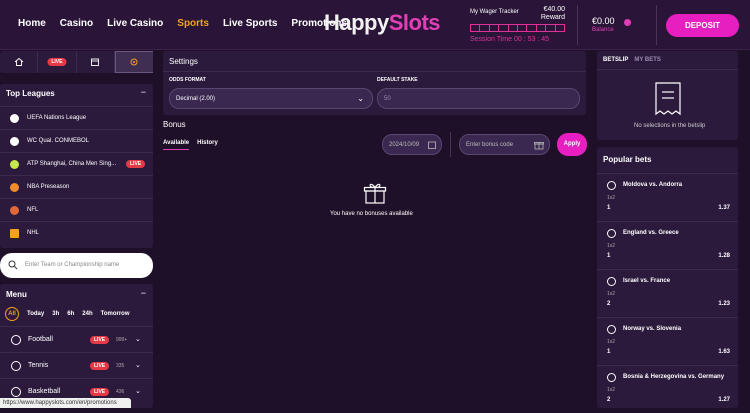 The height and width of the screenshot is (413, 750). What do you see at coordinates (387, 99) in the screenshot?
I see `default-stake-placeholder: 50` at bounding box center [387, 99].